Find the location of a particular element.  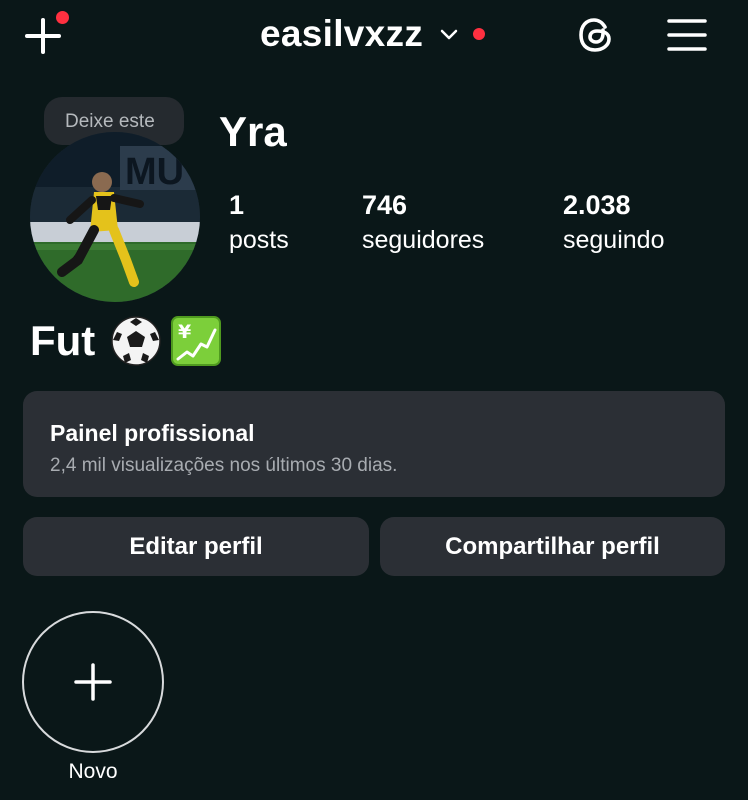

svg-text: MU is located at coordinates (154, 172).